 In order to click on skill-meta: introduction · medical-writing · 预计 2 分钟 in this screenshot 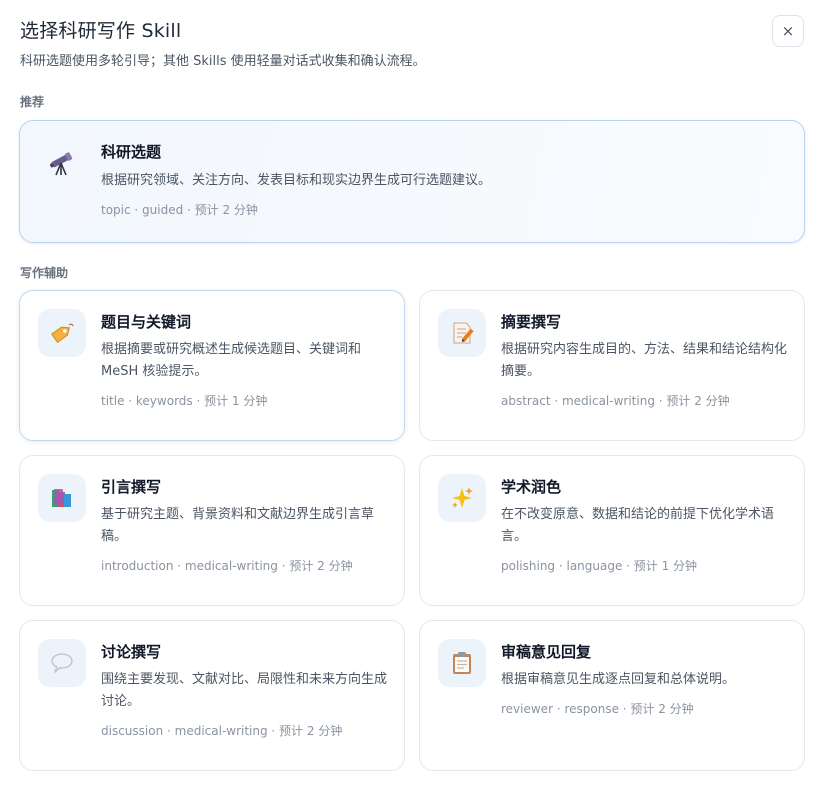, I will do `click(227, 566)`.